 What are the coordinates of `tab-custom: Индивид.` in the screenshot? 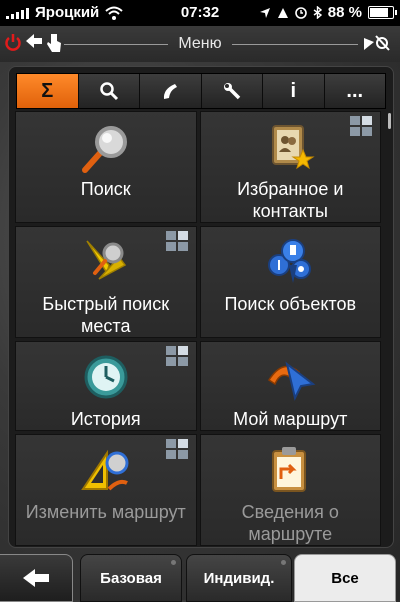 It's located at (239, 578).